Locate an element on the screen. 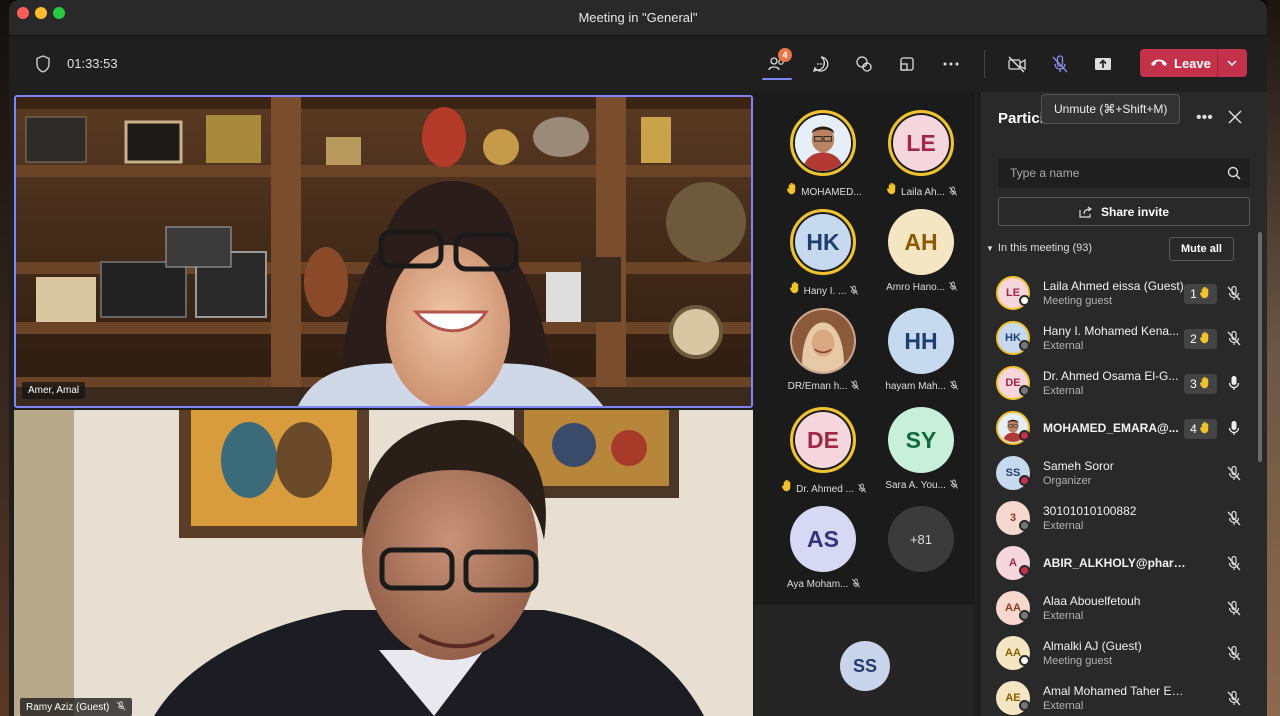  participant-name: Almalki AJ (Guest) is located at coordinates (1092, 646).